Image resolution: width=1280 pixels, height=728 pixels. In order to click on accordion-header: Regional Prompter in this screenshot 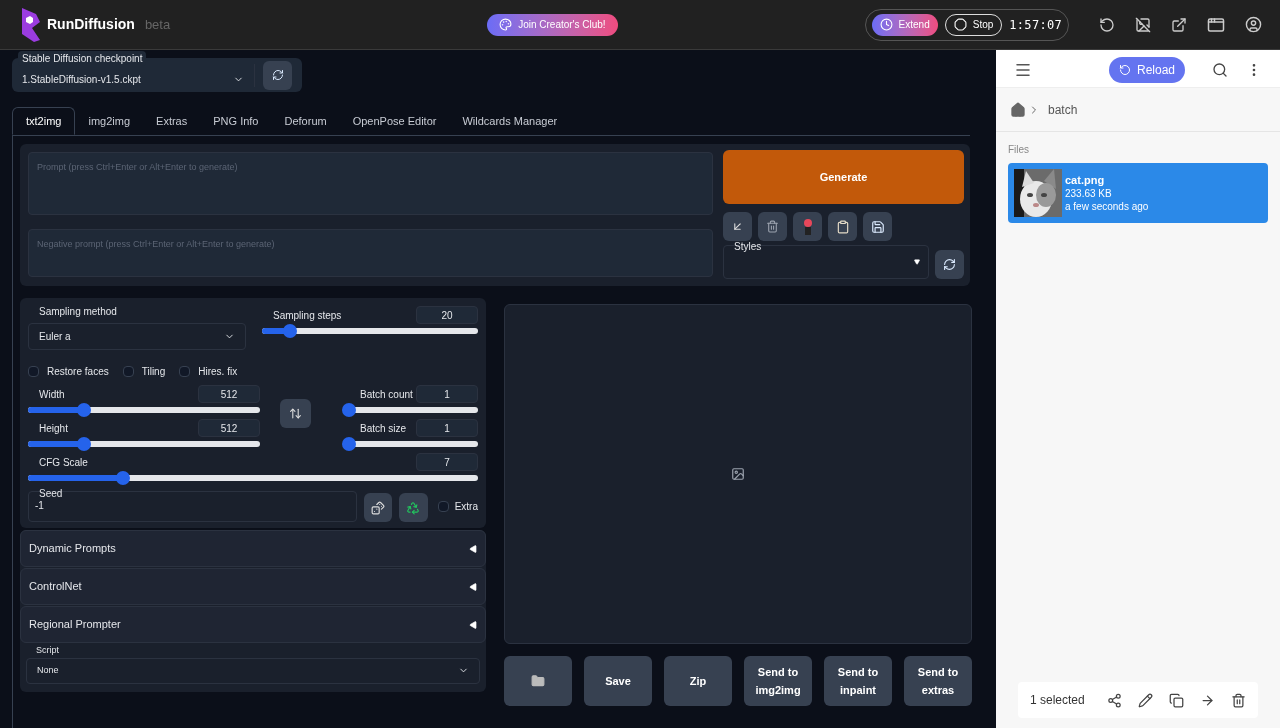, I will do `click(253, 624)`.